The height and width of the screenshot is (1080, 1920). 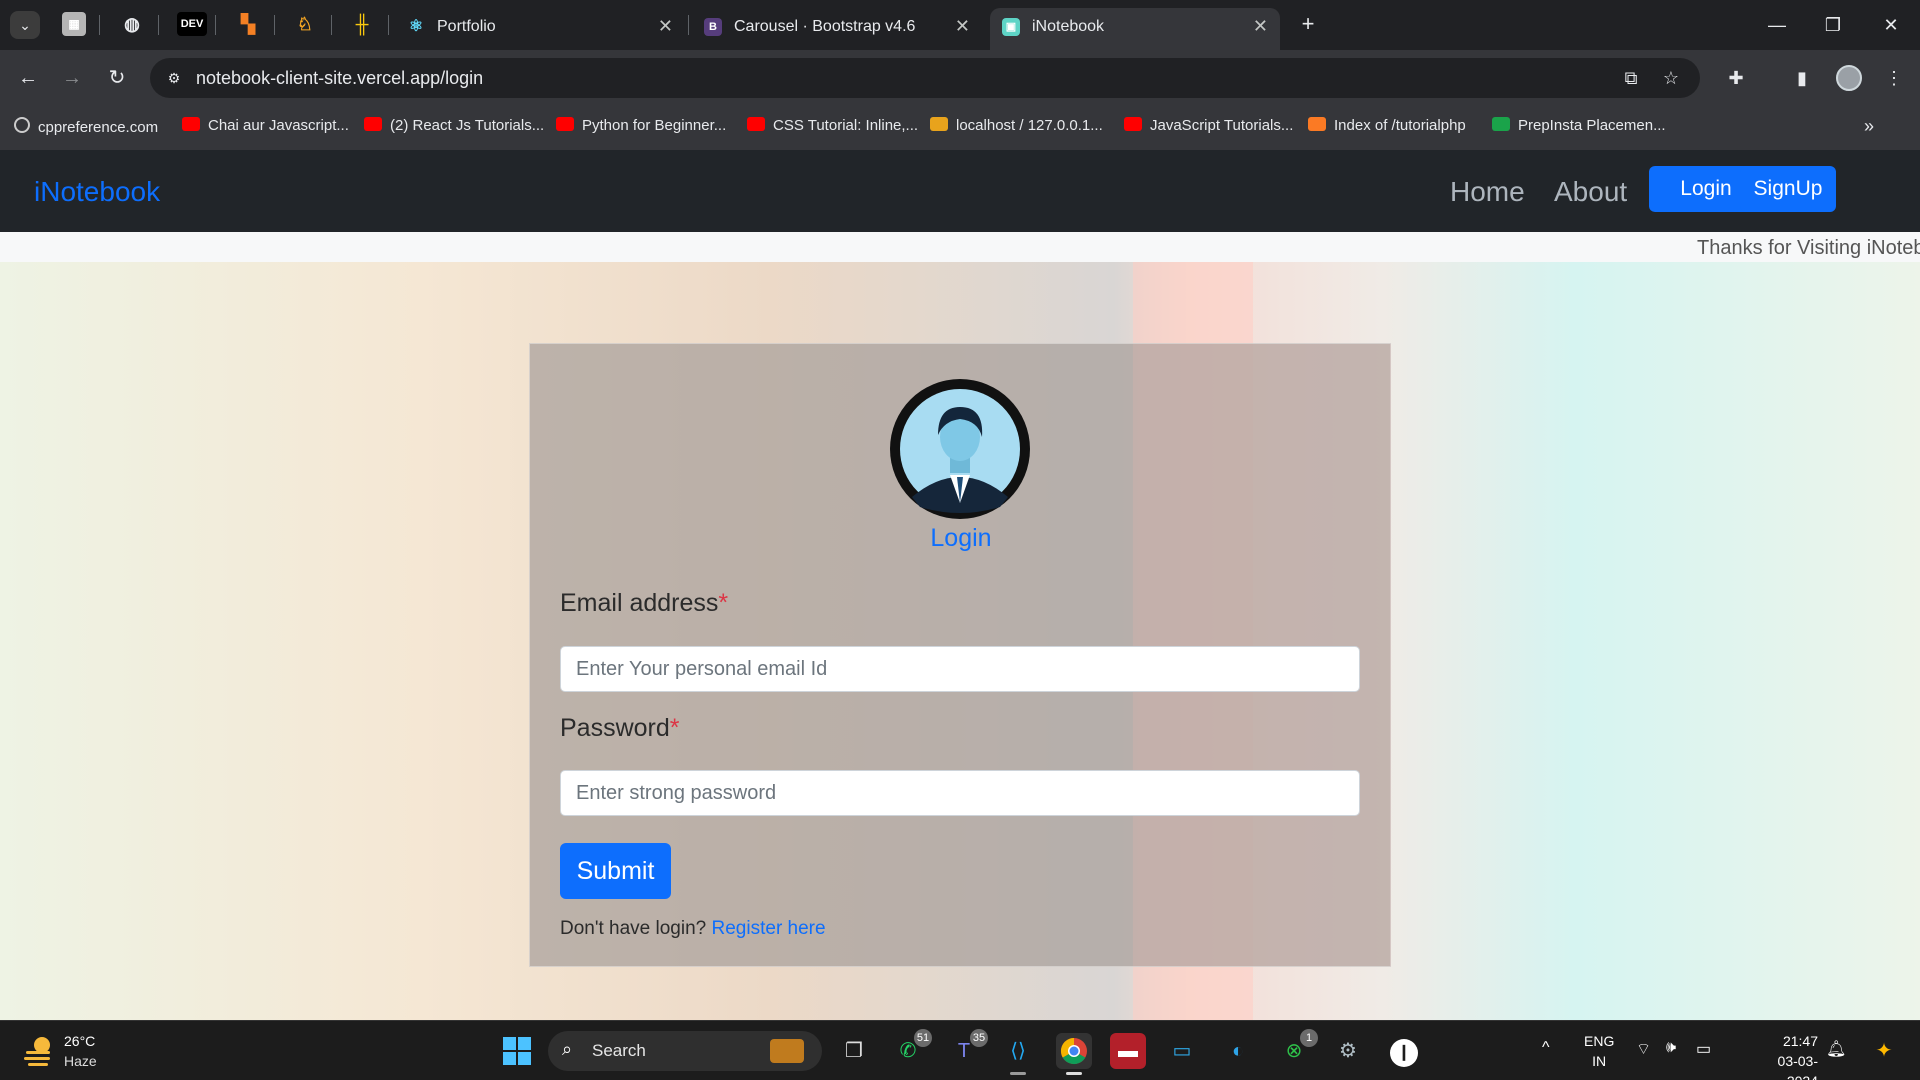 What do you see at coordinates (967, 1049) in the screenshot?
I see `teams-icon: T 35` at bounding box center [967, 1049].